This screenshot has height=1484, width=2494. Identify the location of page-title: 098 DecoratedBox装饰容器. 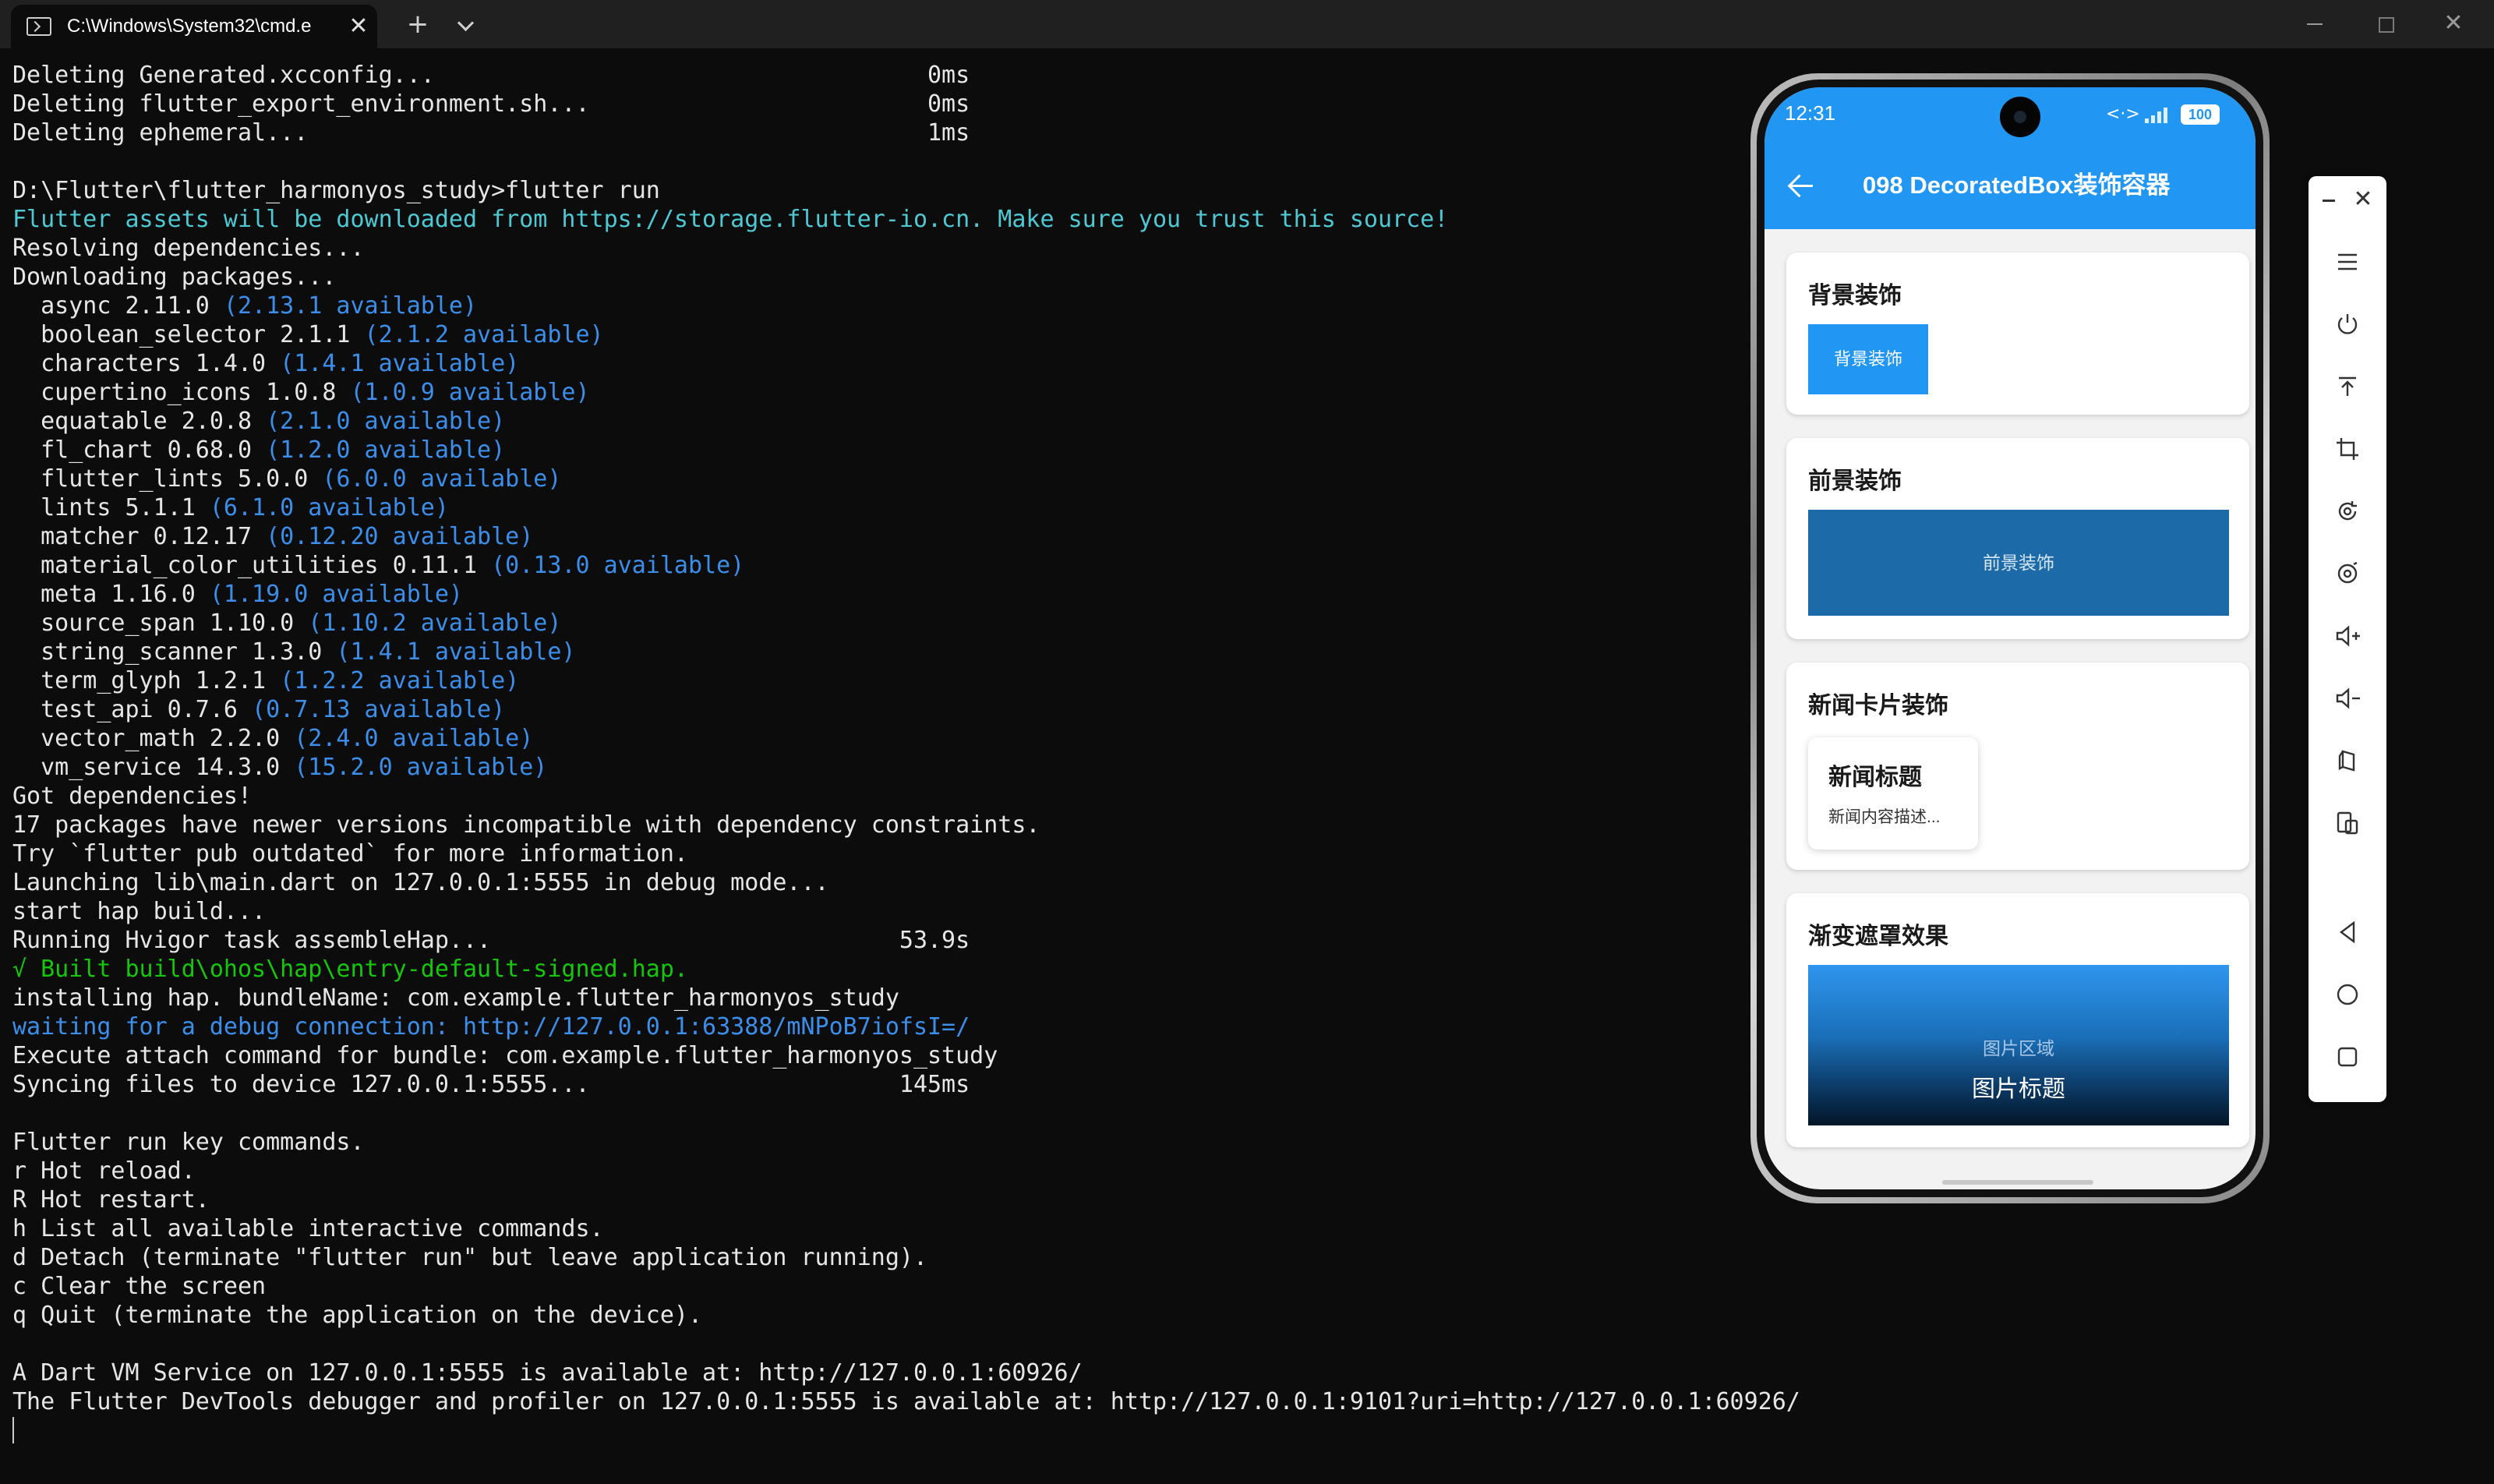
(2017, 185).